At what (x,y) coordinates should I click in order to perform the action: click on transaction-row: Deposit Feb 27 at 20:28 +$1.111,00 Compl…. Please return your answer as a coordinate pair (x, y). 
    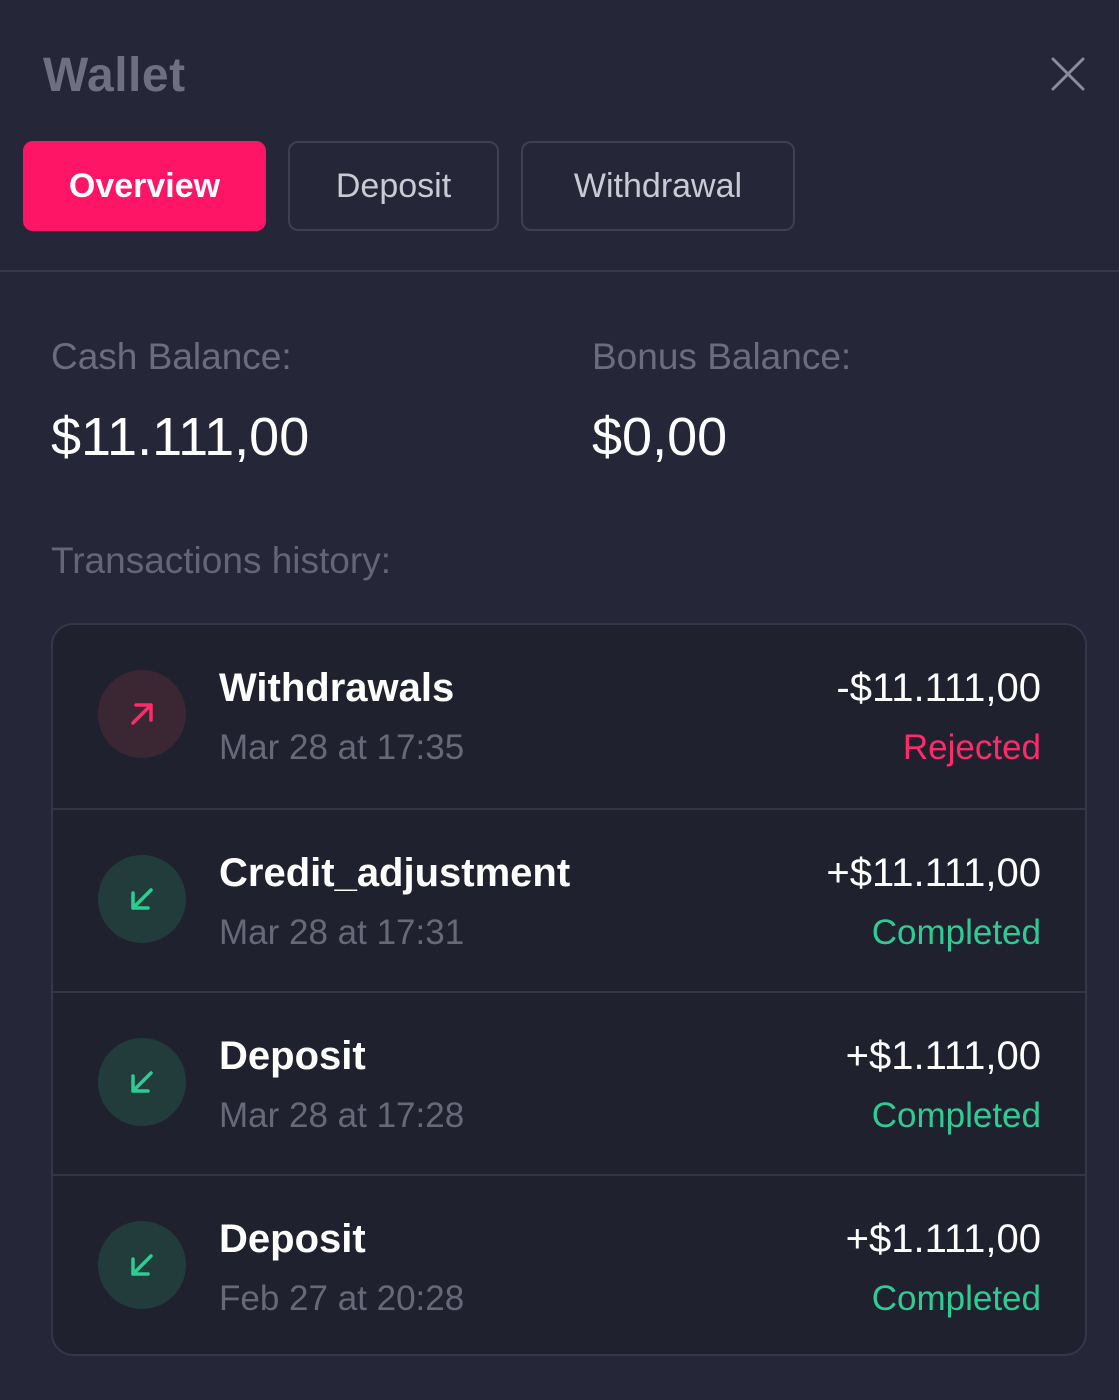
    Looking at the image, I should click on (569, 1264).